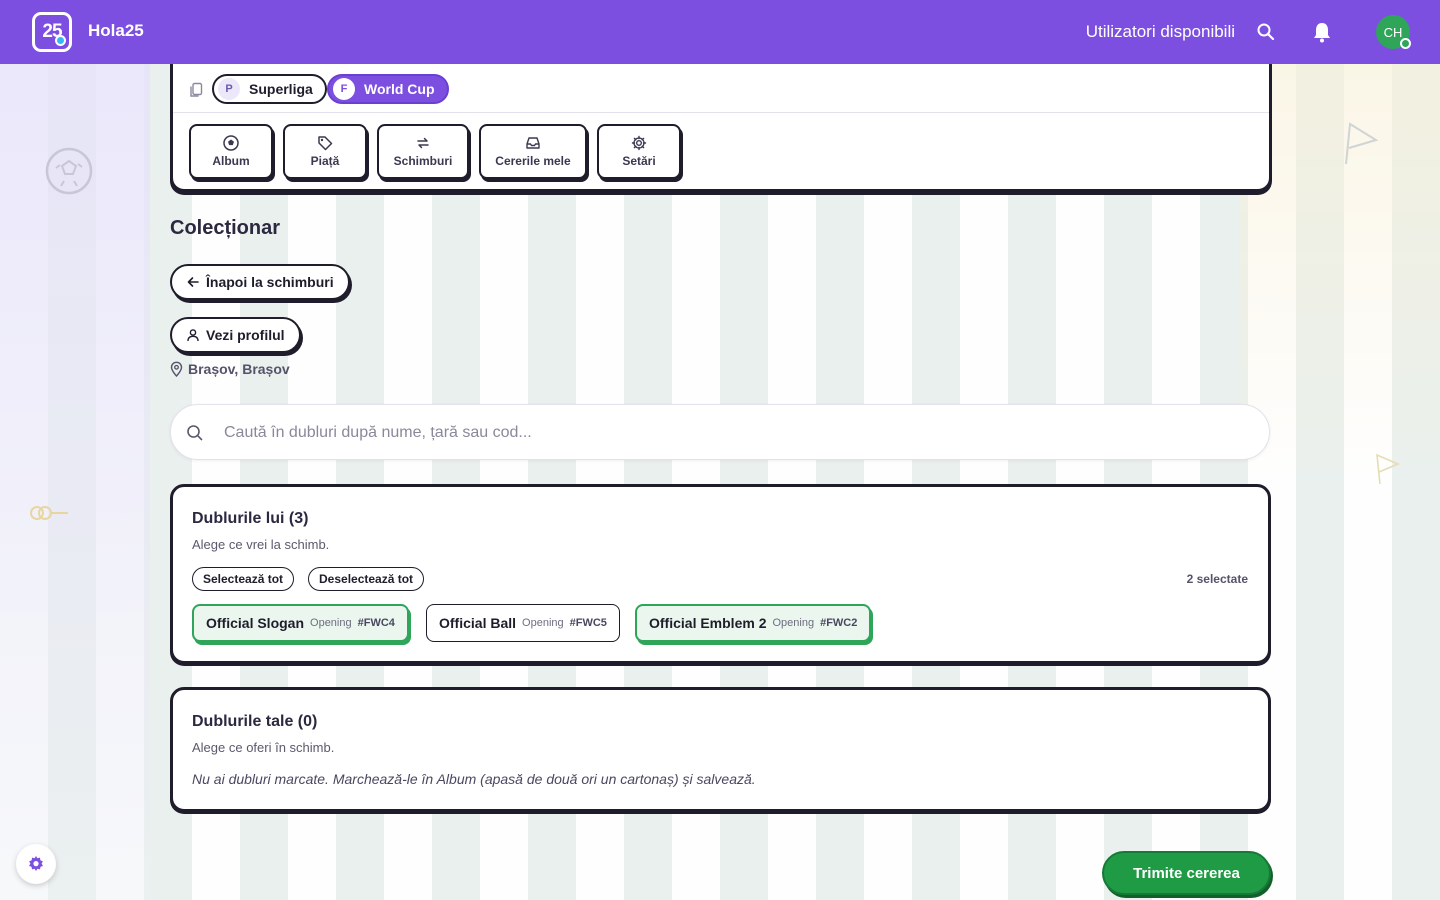 This screenshot has width=1440, height=900. What do you see at coordinates (196, 90) in the screenshot?
I see `copy-icon` at bounding box center [196, 90].